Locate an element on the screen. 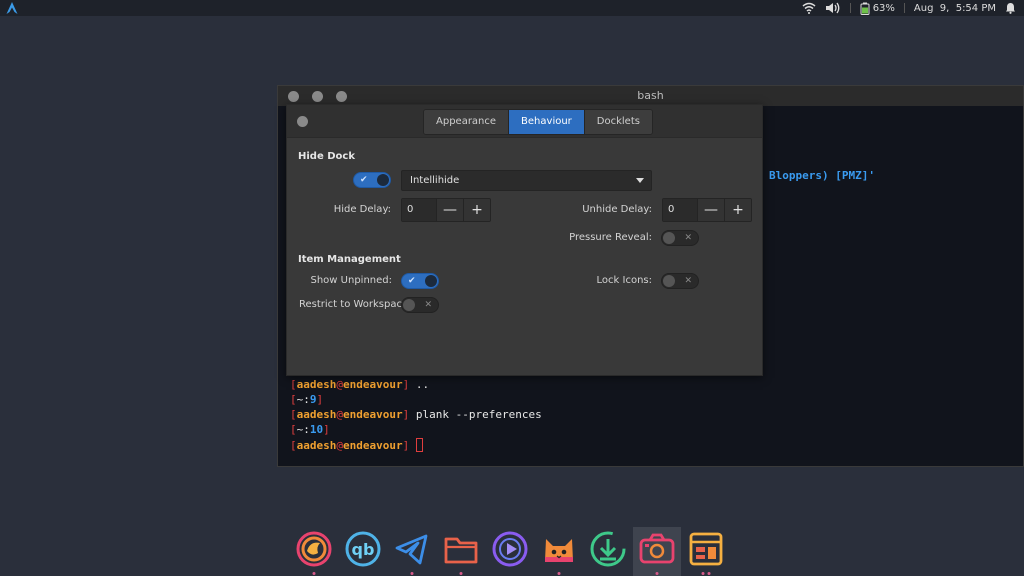  media-player-icon is located at coordinates (510, 549).